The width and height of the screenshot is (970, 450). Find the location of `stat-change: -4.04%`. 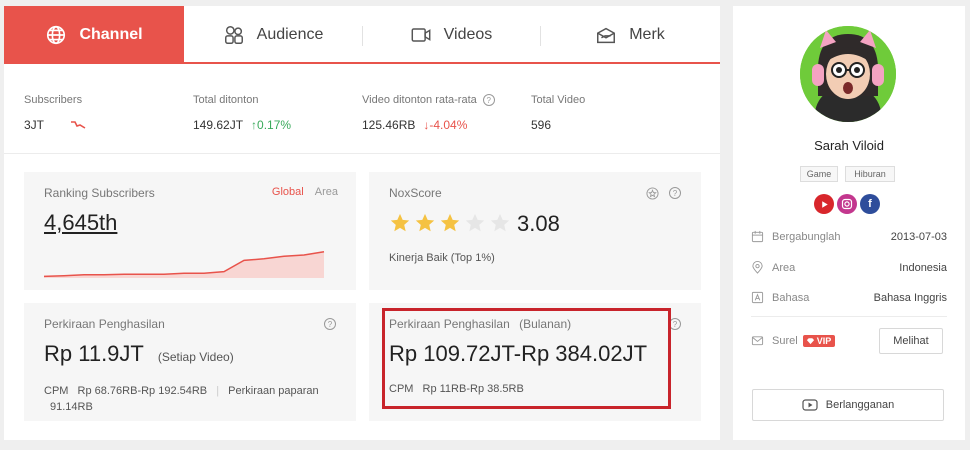

stat-change: -4.04% is located at coordinates (448, 125).